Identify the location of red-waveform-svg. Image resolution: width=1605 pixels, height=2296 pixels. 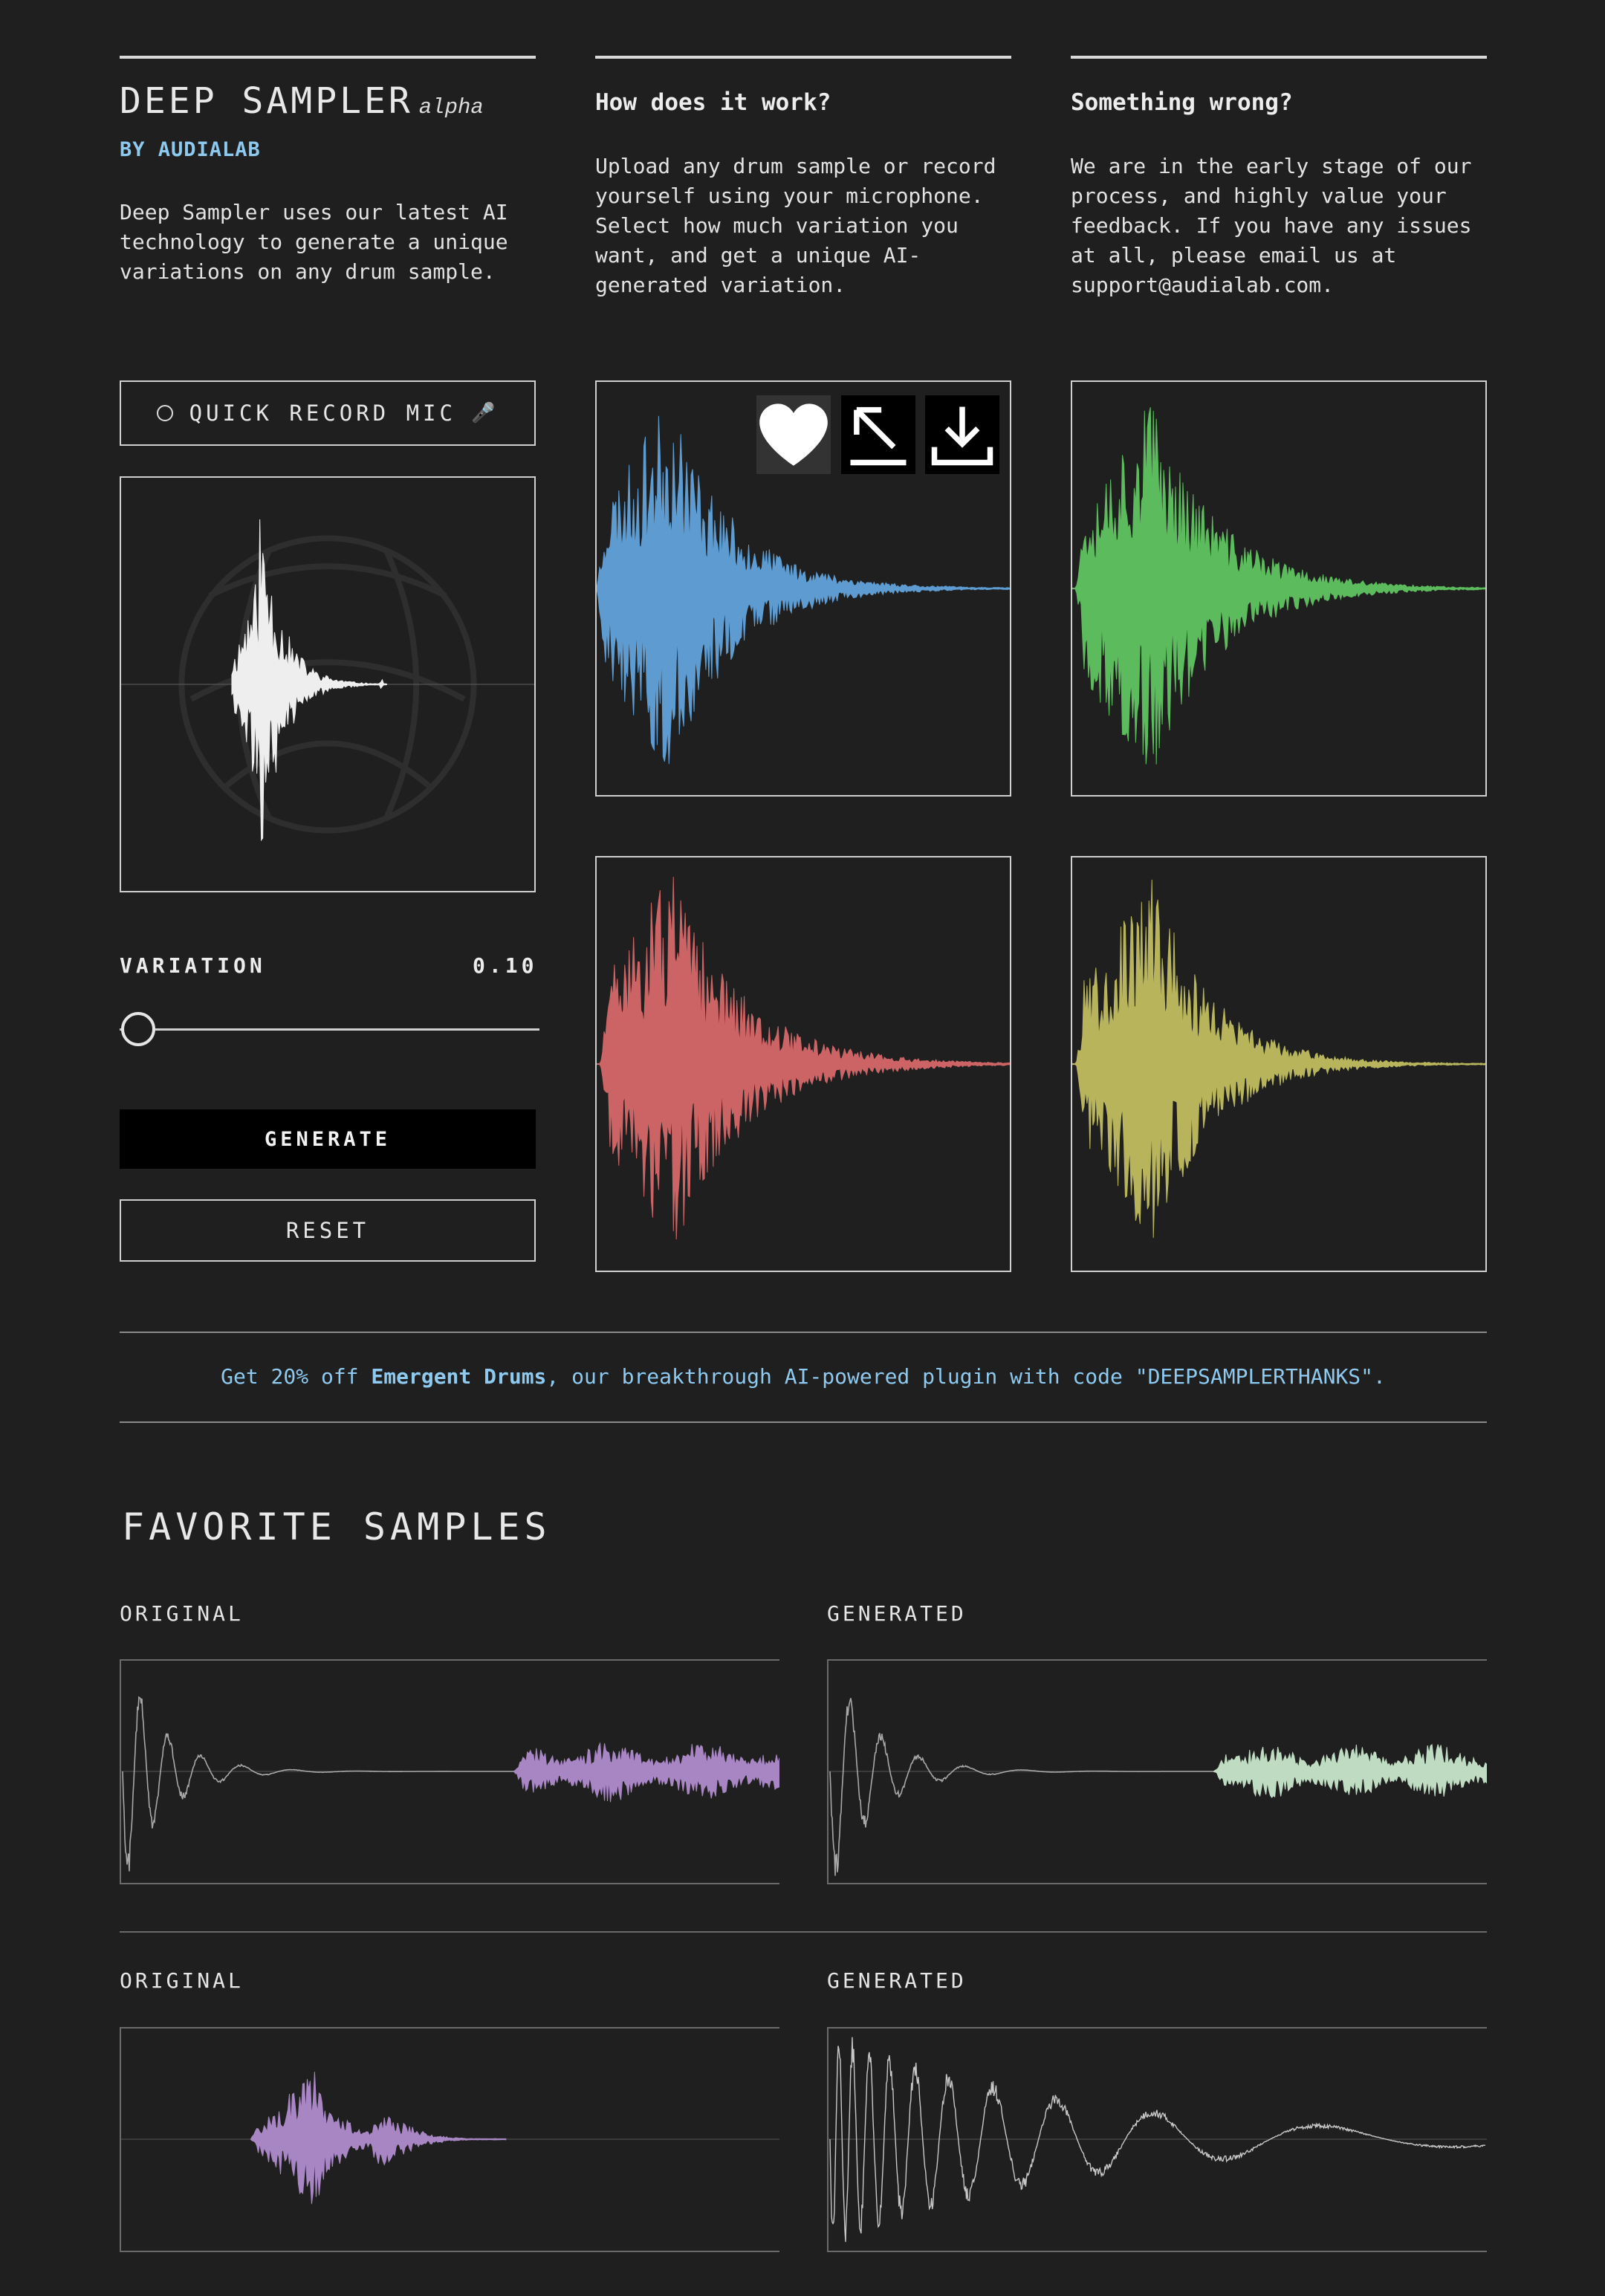
(803, 1058).